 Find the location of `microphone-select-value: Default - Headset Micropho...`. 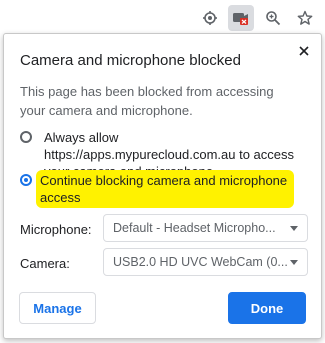

microphone-select-value: Default - Headset Micropho... is located at coordinates (194, 228).